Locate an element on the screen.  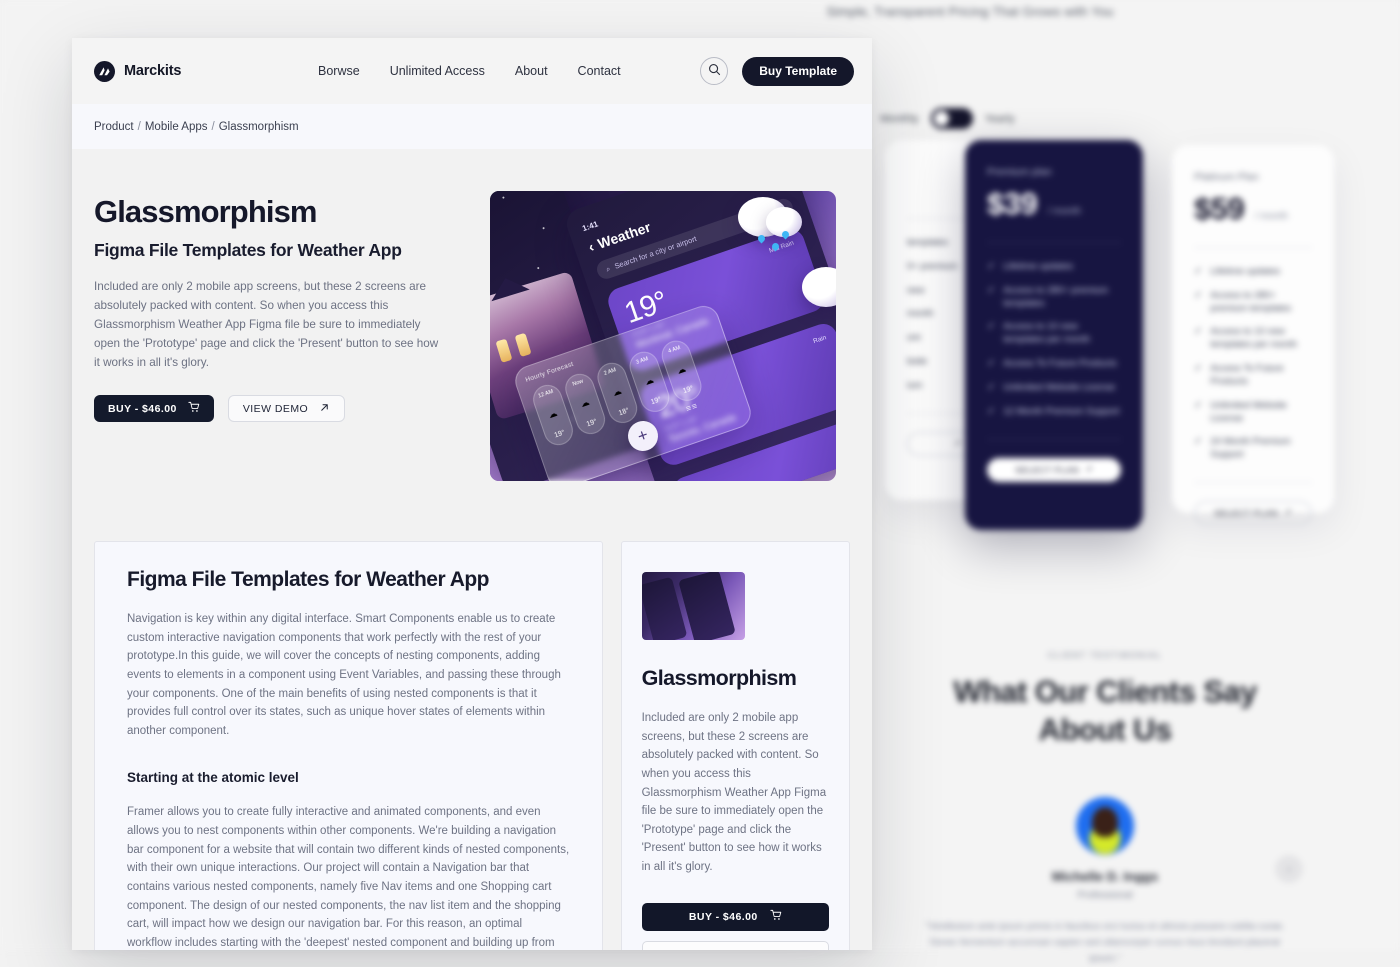
plan-feature: ✓12 Month Premium Support is located at coordinates (1054, 412).